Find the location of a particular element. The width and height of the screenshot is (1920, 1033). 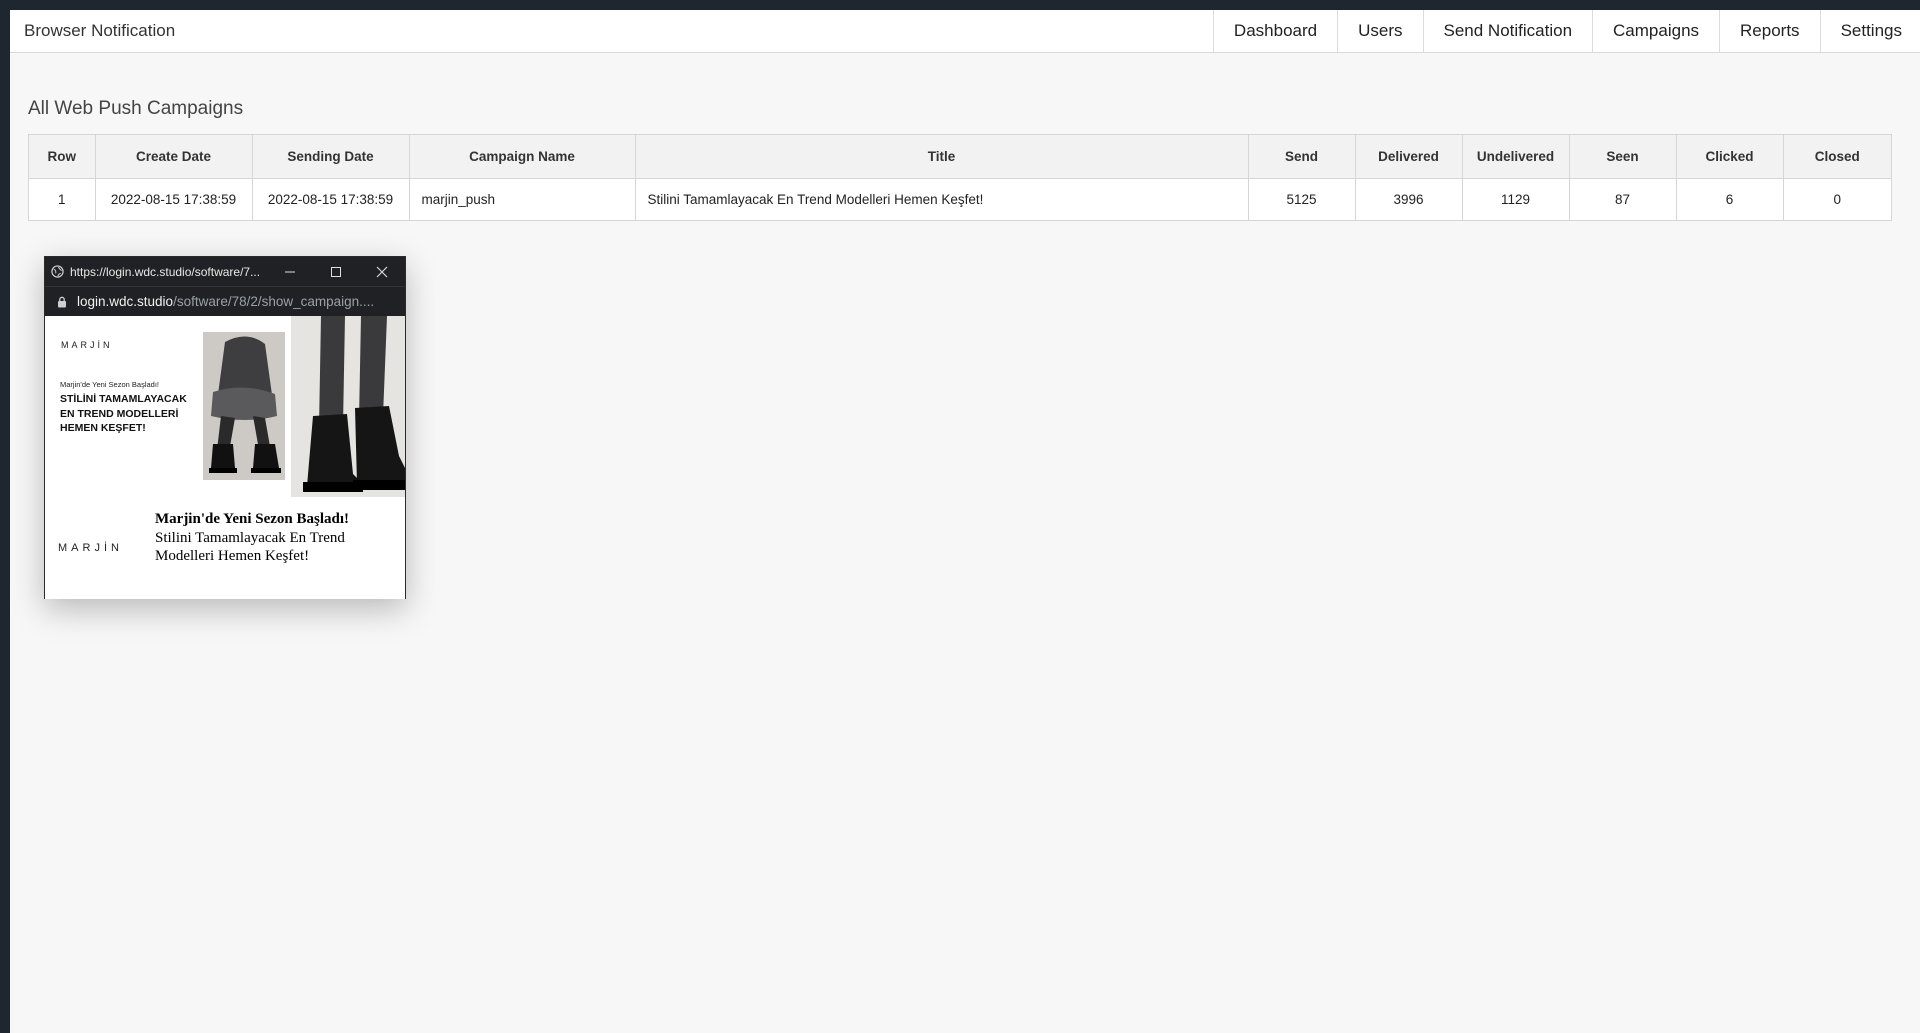

col-header-campaign-name: Campaign Name is located at coordinates (522, 157).